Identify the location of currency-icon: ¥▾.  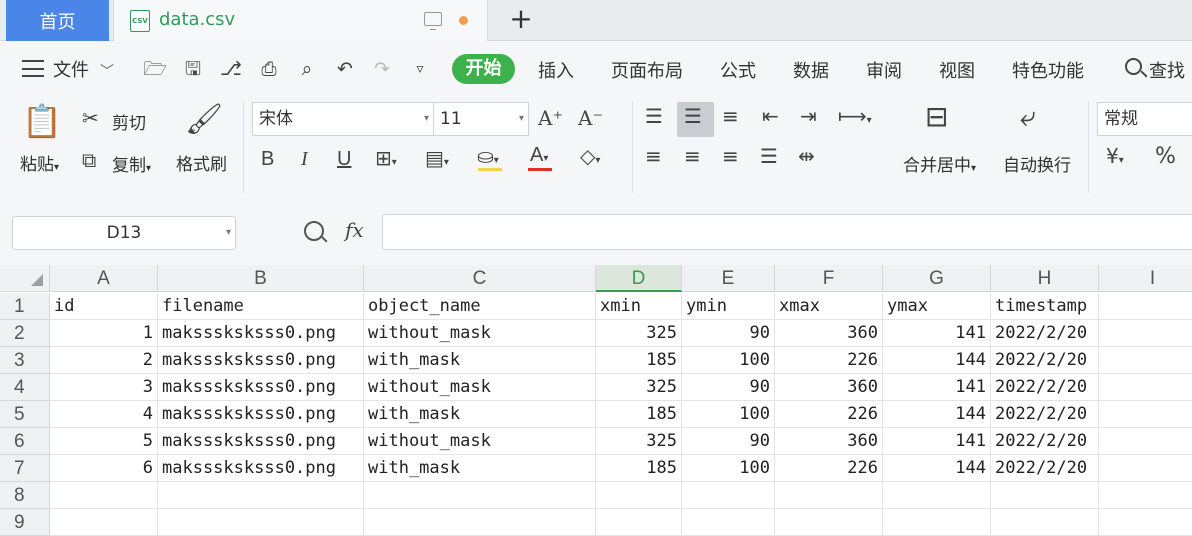
(1115, 156).